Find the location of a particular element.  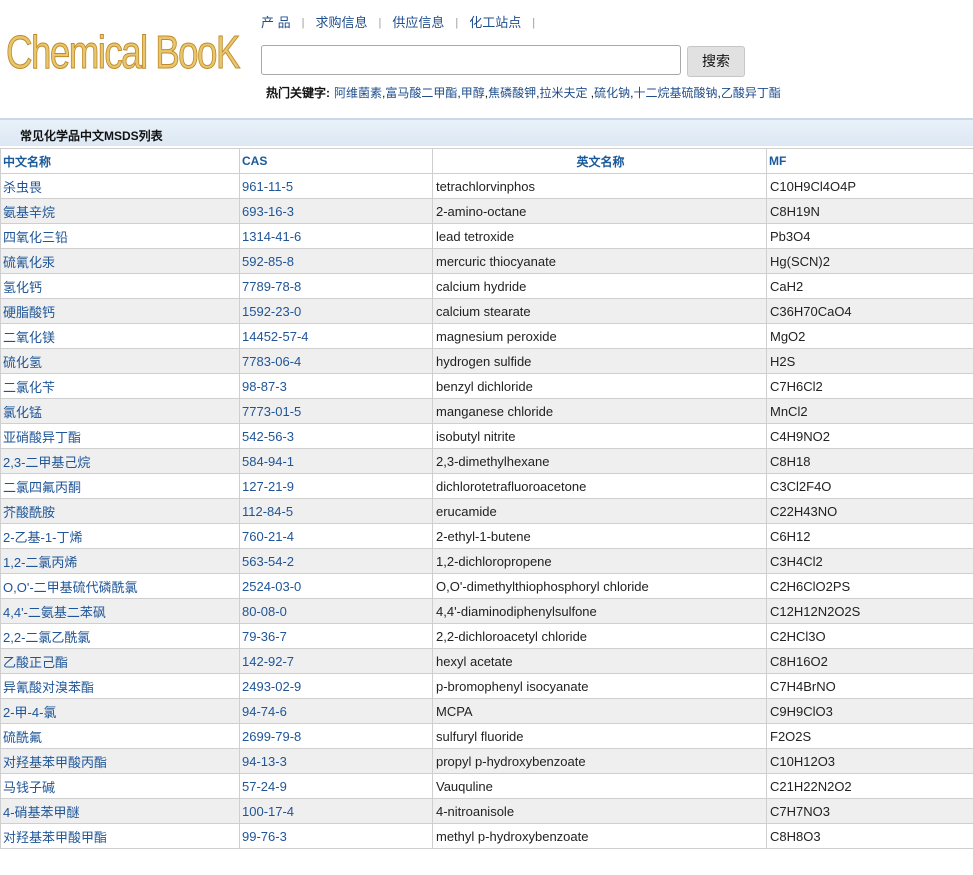

cas-cell: 94-74-6 is located at coordinates (336, 711).